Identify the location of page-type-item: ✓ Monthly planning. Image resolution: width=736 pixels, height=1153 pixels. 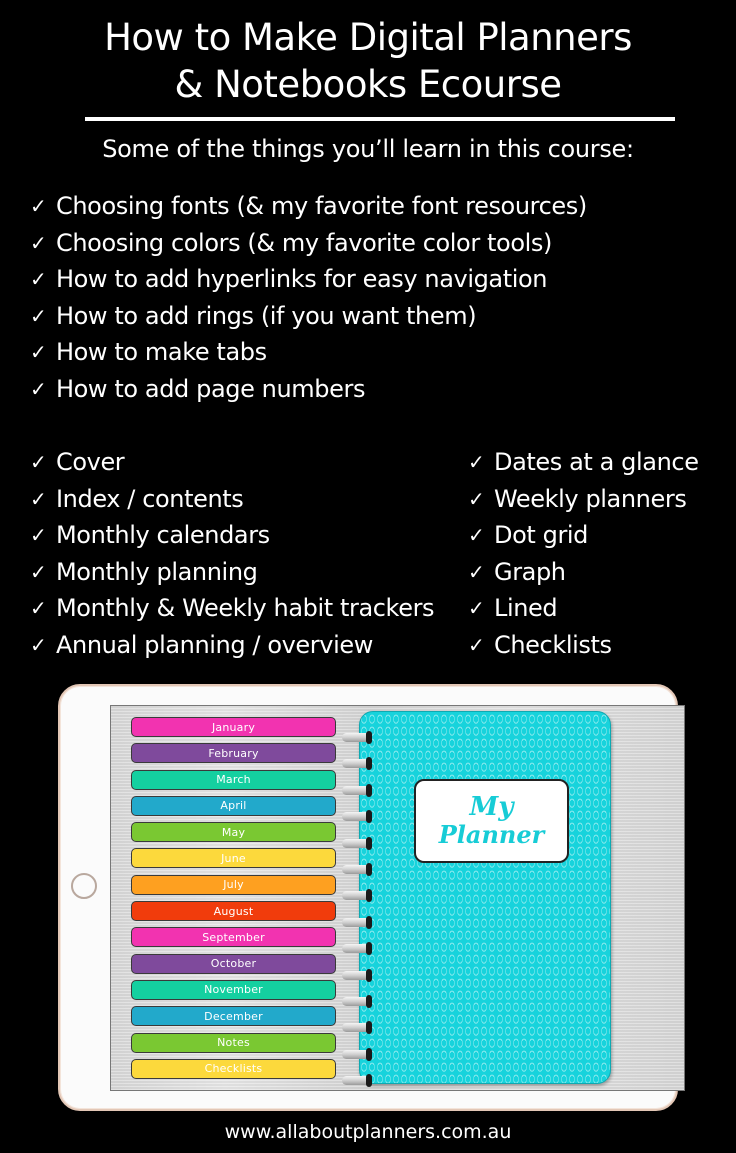
(232, 572).